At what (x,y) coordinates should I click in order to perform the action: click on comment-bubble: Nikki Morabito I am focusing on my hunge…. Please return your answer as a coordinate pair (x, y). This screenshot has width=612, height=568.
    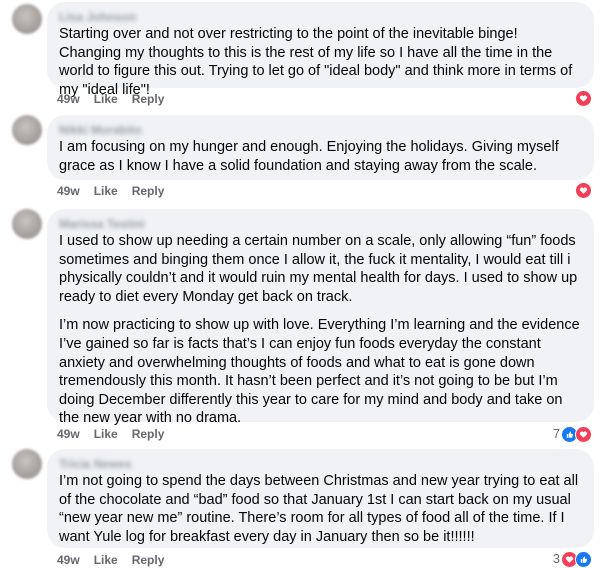
    Looking at the image, I should click on (320, 147).